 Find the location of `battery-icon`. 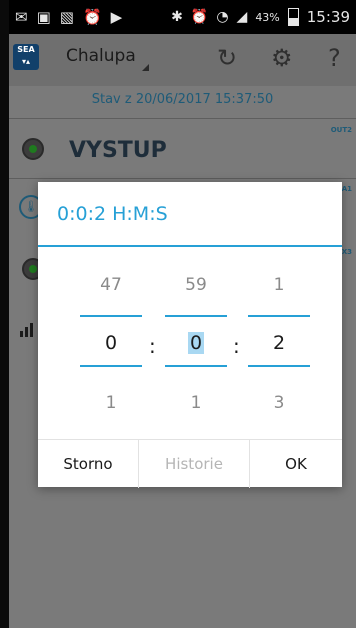

battery-icon is located at coordinates (293, 17).